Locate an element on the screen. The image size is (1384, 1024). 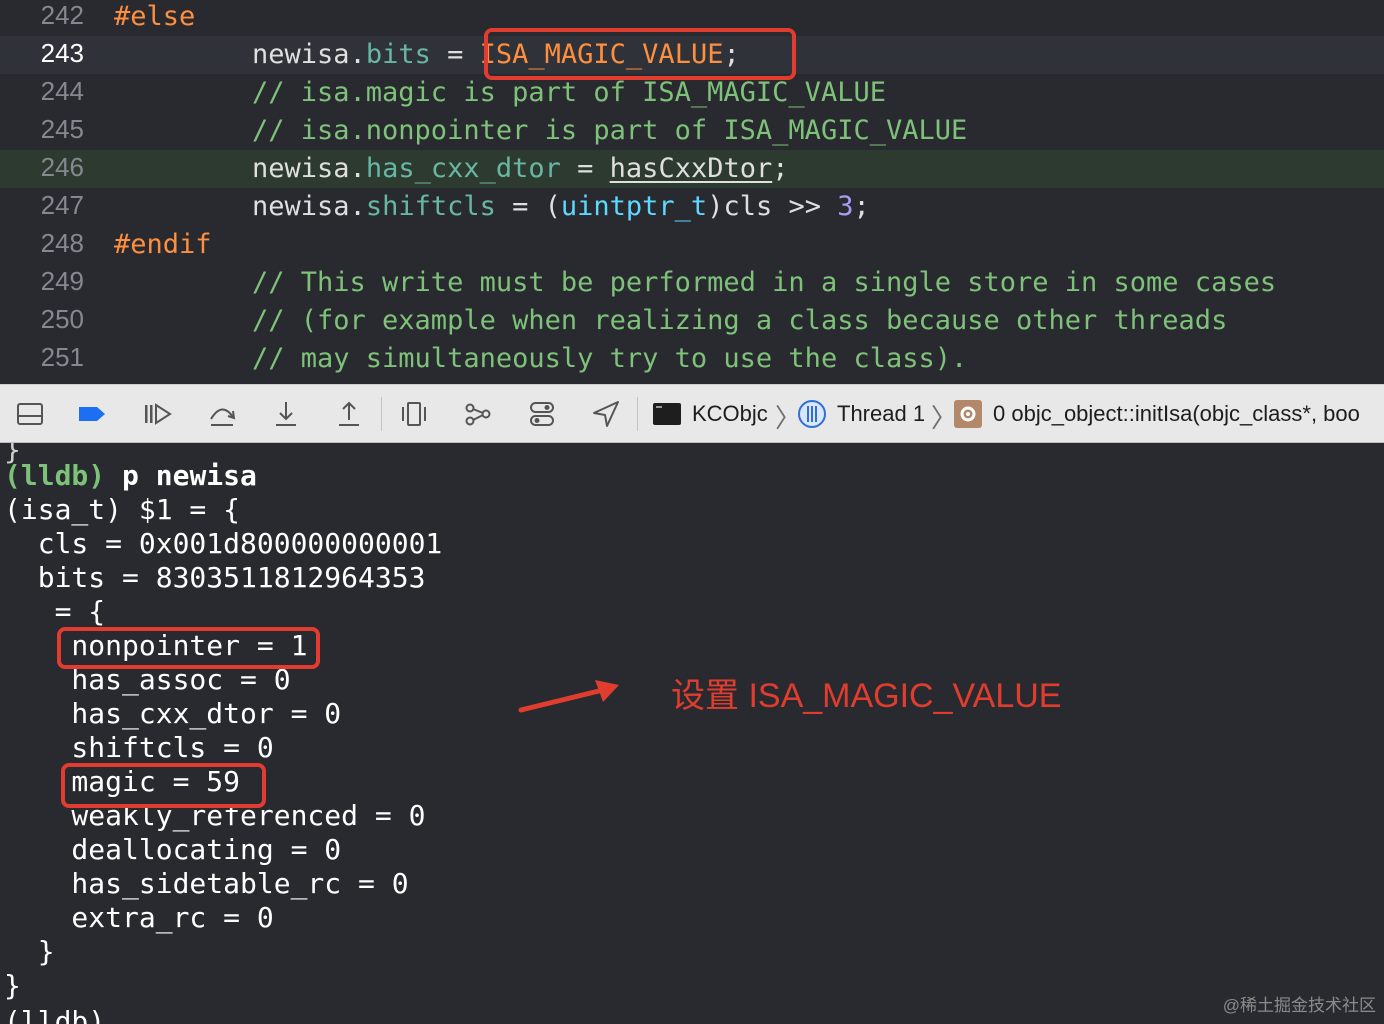
console-output-line: (isa_t) $1 = { is located at coordinates (122, 509).